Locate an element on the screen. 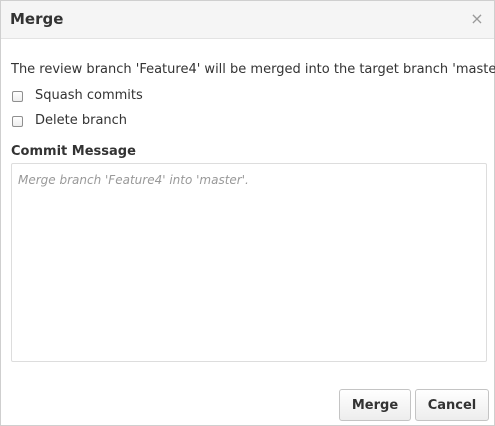 The height and width of the screenshot is (426, 495). dialog-title: Merge is located at coordinates (37, 19).